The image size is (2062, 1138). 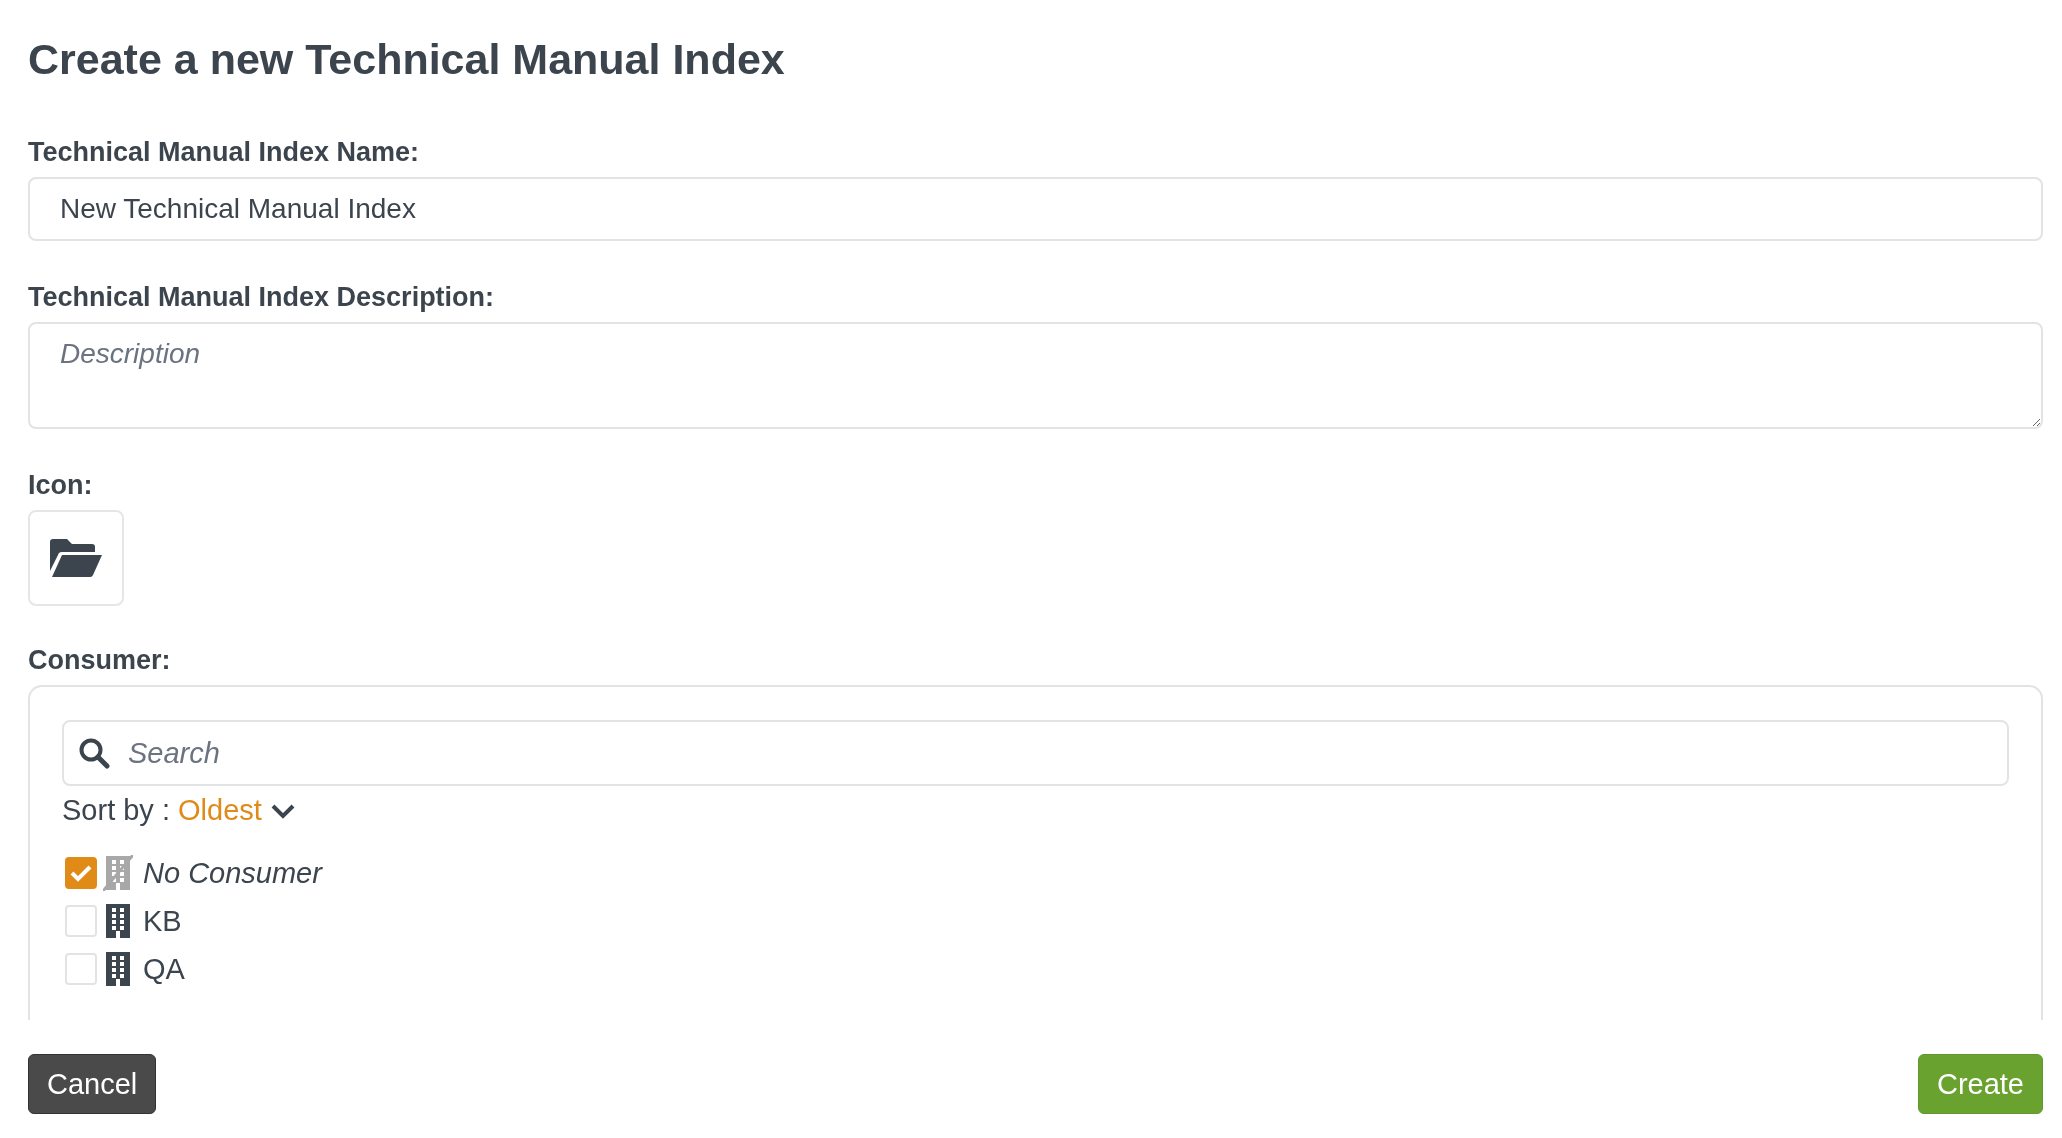 What do you see at coordinates (116, 810) in the screenshot?
I see `sort-label: Sort by :` at bounding box center [116, 810].